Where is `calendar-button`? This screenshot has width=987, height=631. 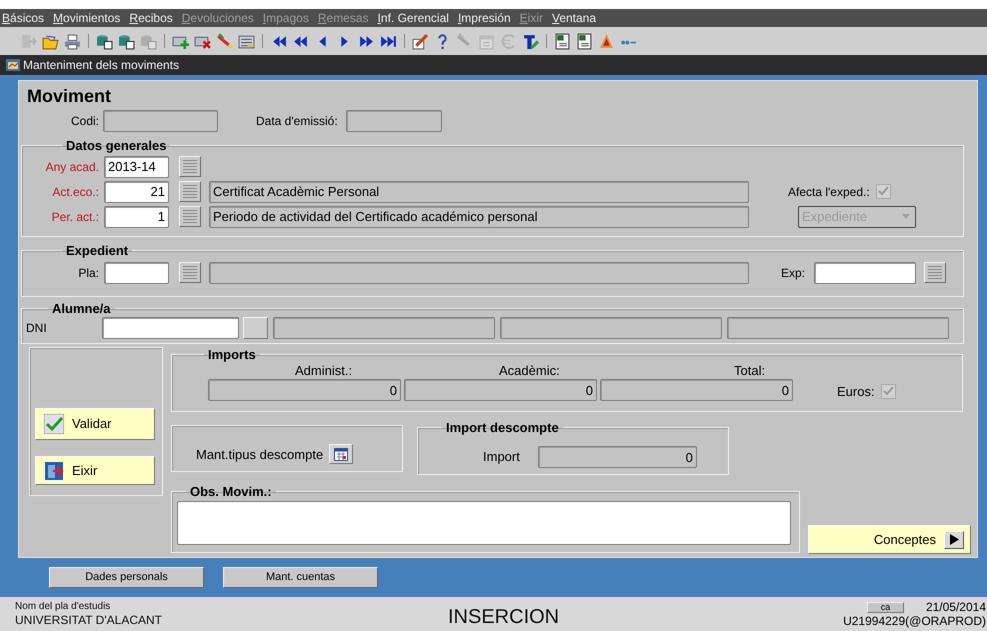
calendar-button is located at coordinates (341, 454).